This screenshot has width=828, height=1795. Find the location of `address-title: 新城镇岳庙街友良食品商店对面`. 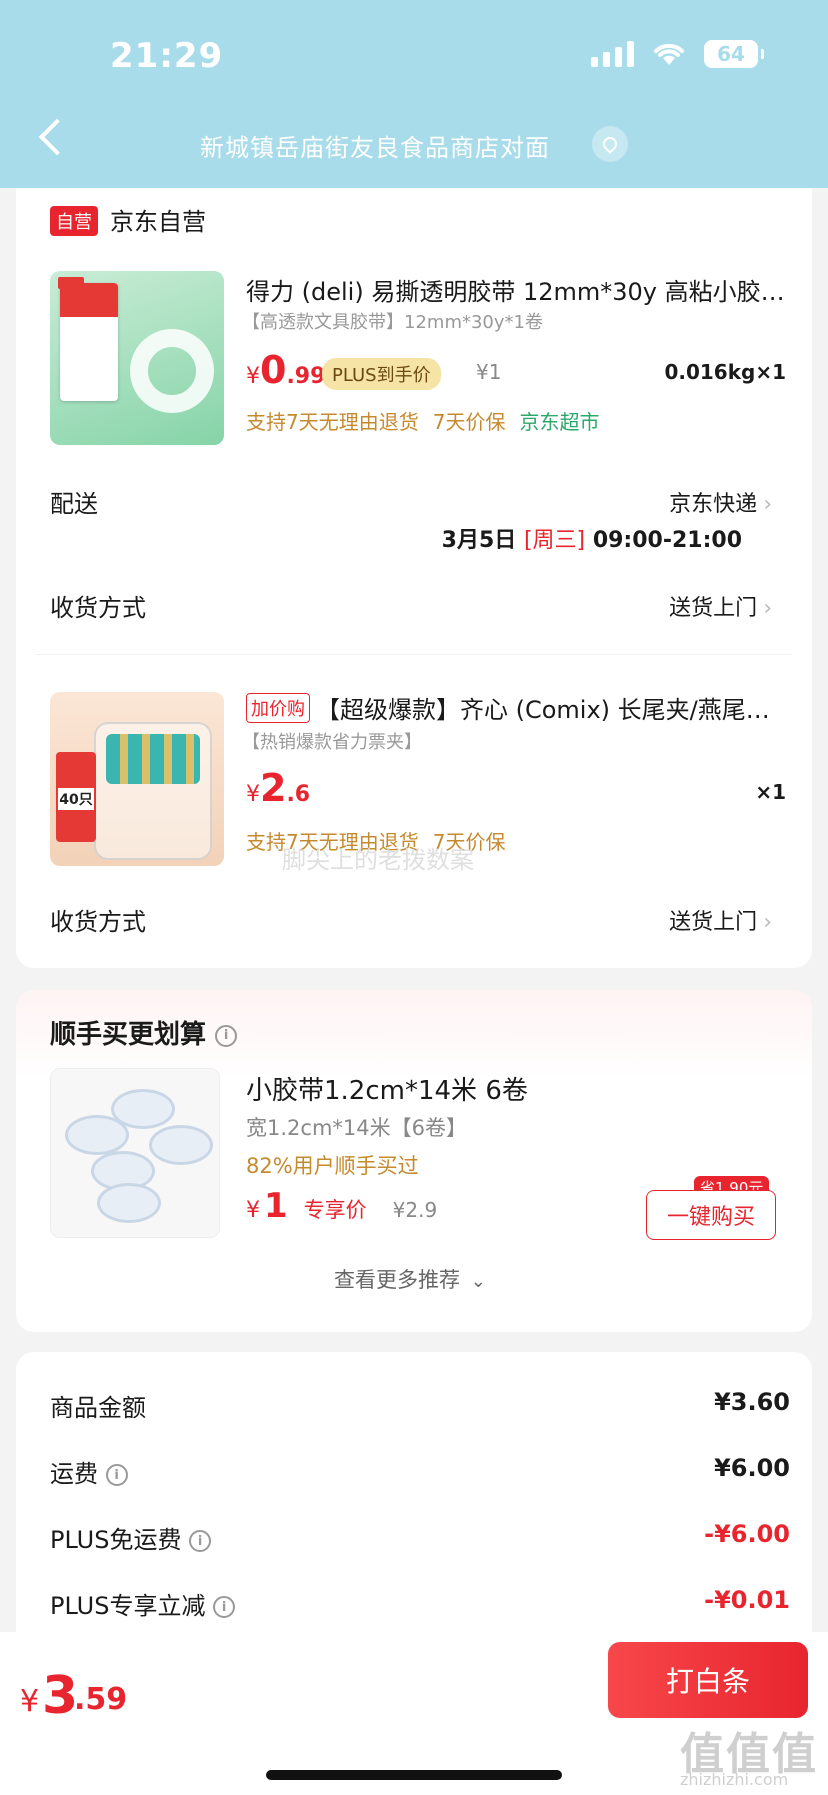

address-title: 新城镇岳庙街友良食品商店对面 is located at coordinates (375, 145).